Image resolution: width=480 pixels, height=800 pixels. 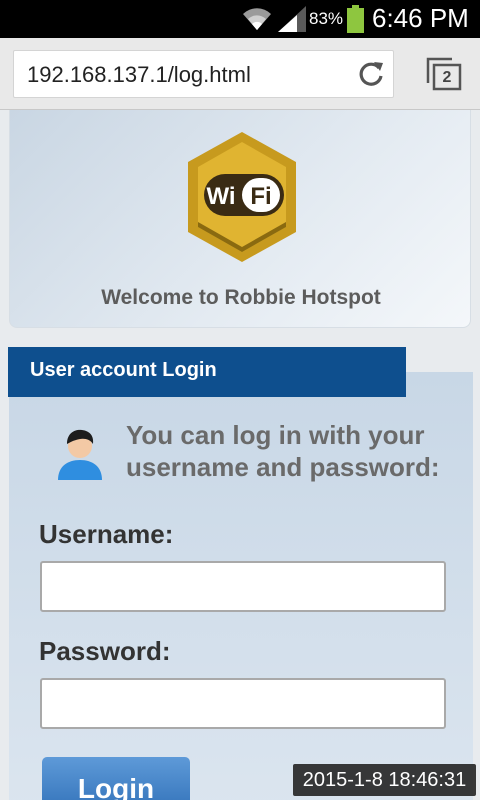 I want to click on user-icon, so click(x=80, y=454).